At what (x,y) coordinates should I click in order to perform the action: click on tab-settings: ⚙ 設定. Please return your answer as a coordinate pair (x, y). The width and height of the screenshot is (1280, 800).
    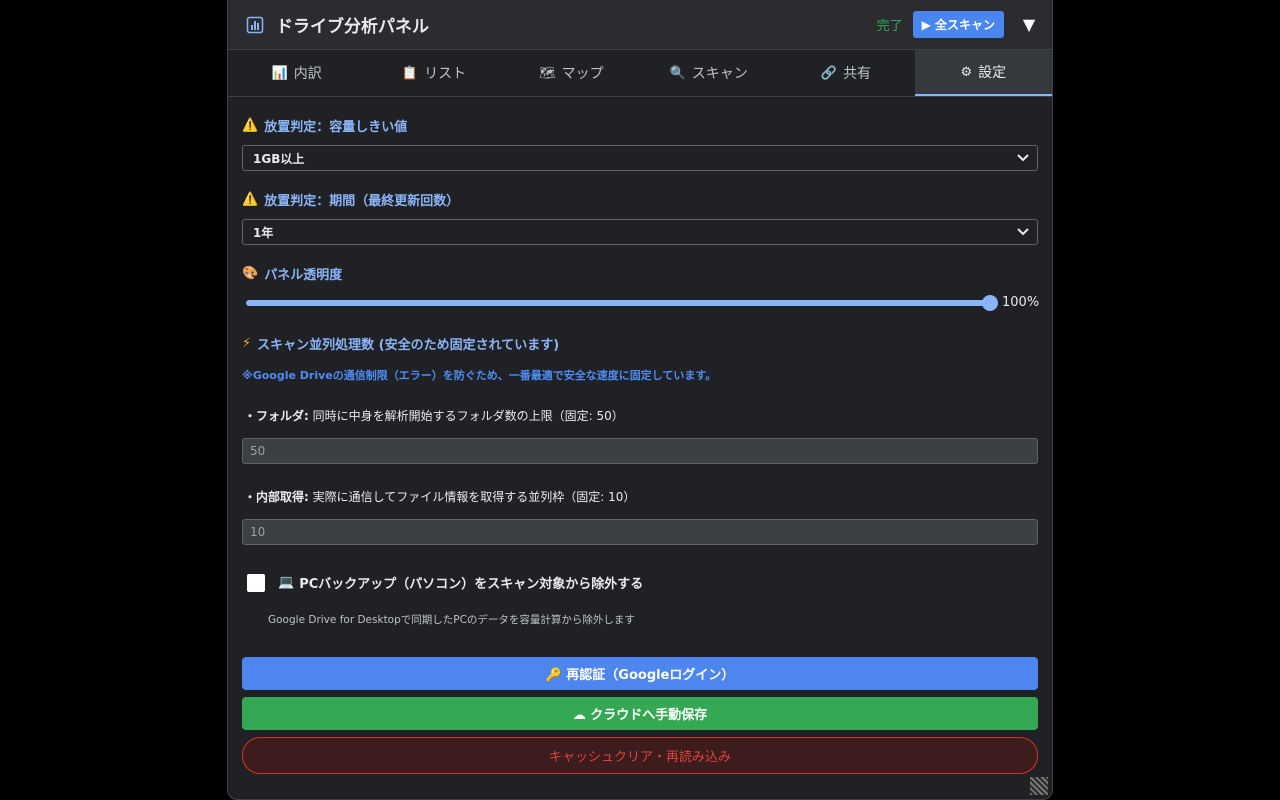
    Looking at the image, I should click on (983, 73).